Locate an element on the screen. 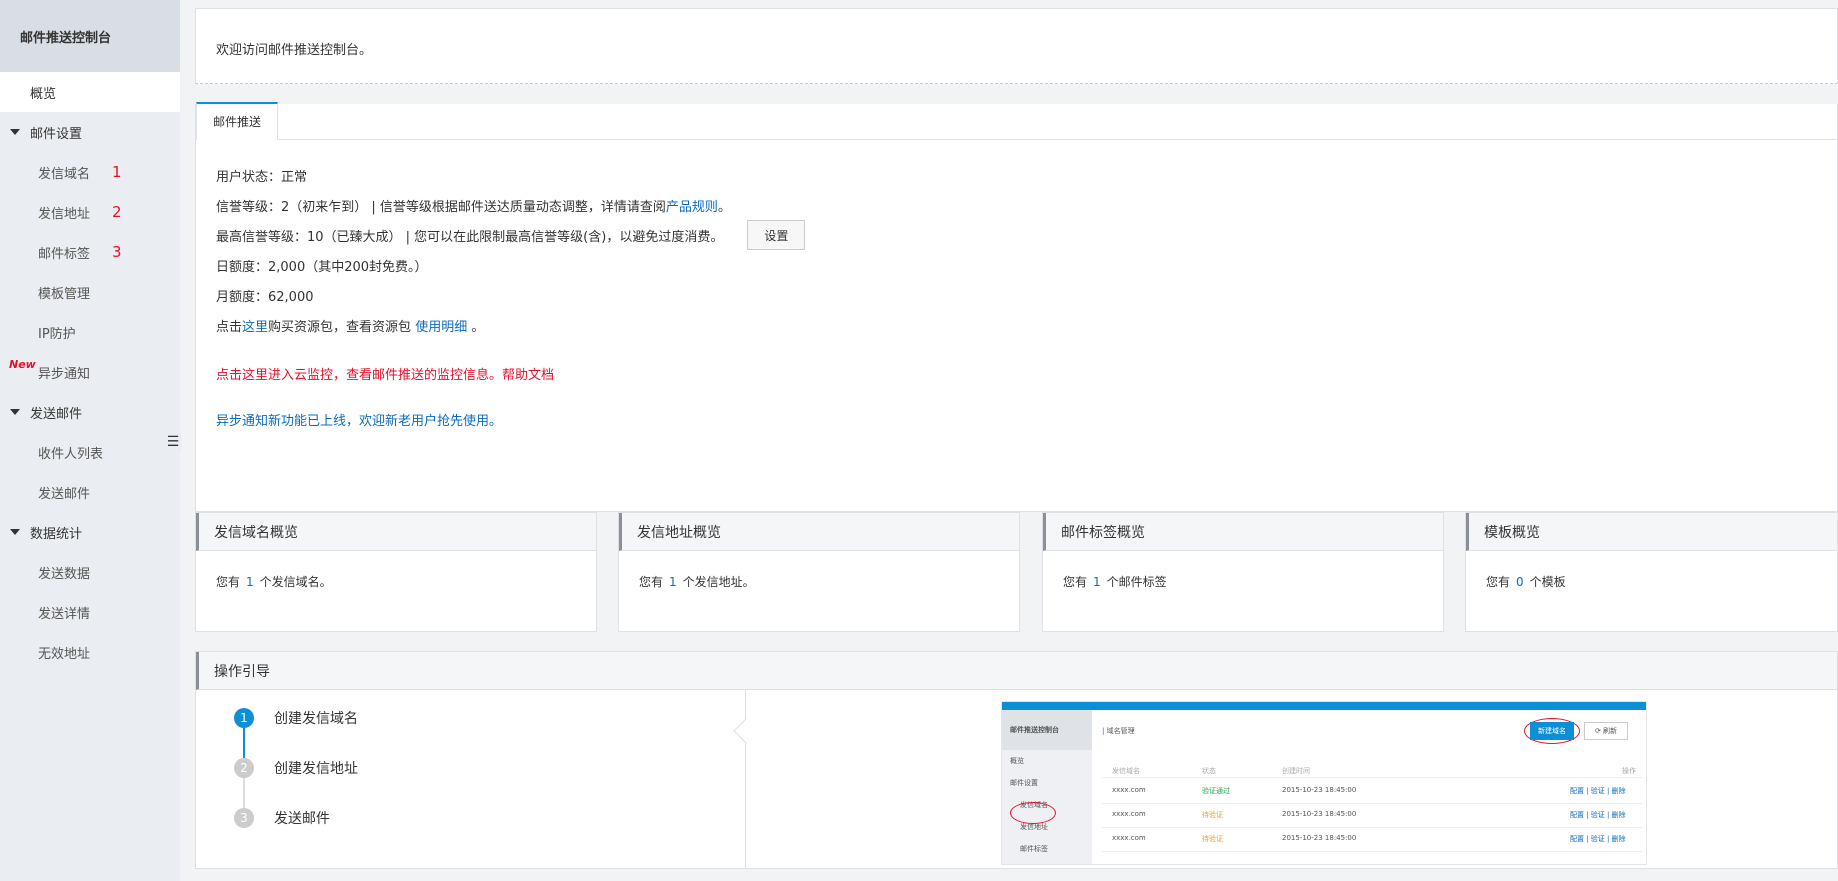 The width and height of the screenshot is (1838, 881). sidebar-item-label: 无效地址 is located at coordinates (64, 654).